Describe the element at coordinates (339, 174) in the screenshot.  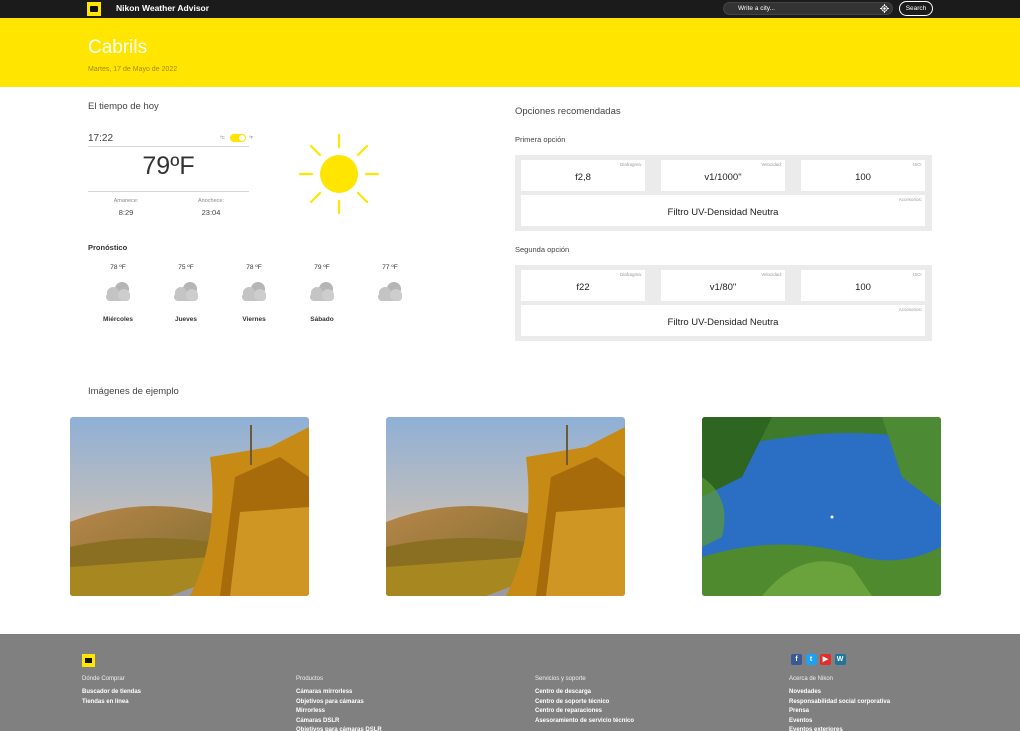
I see `sun-icon` at that location.